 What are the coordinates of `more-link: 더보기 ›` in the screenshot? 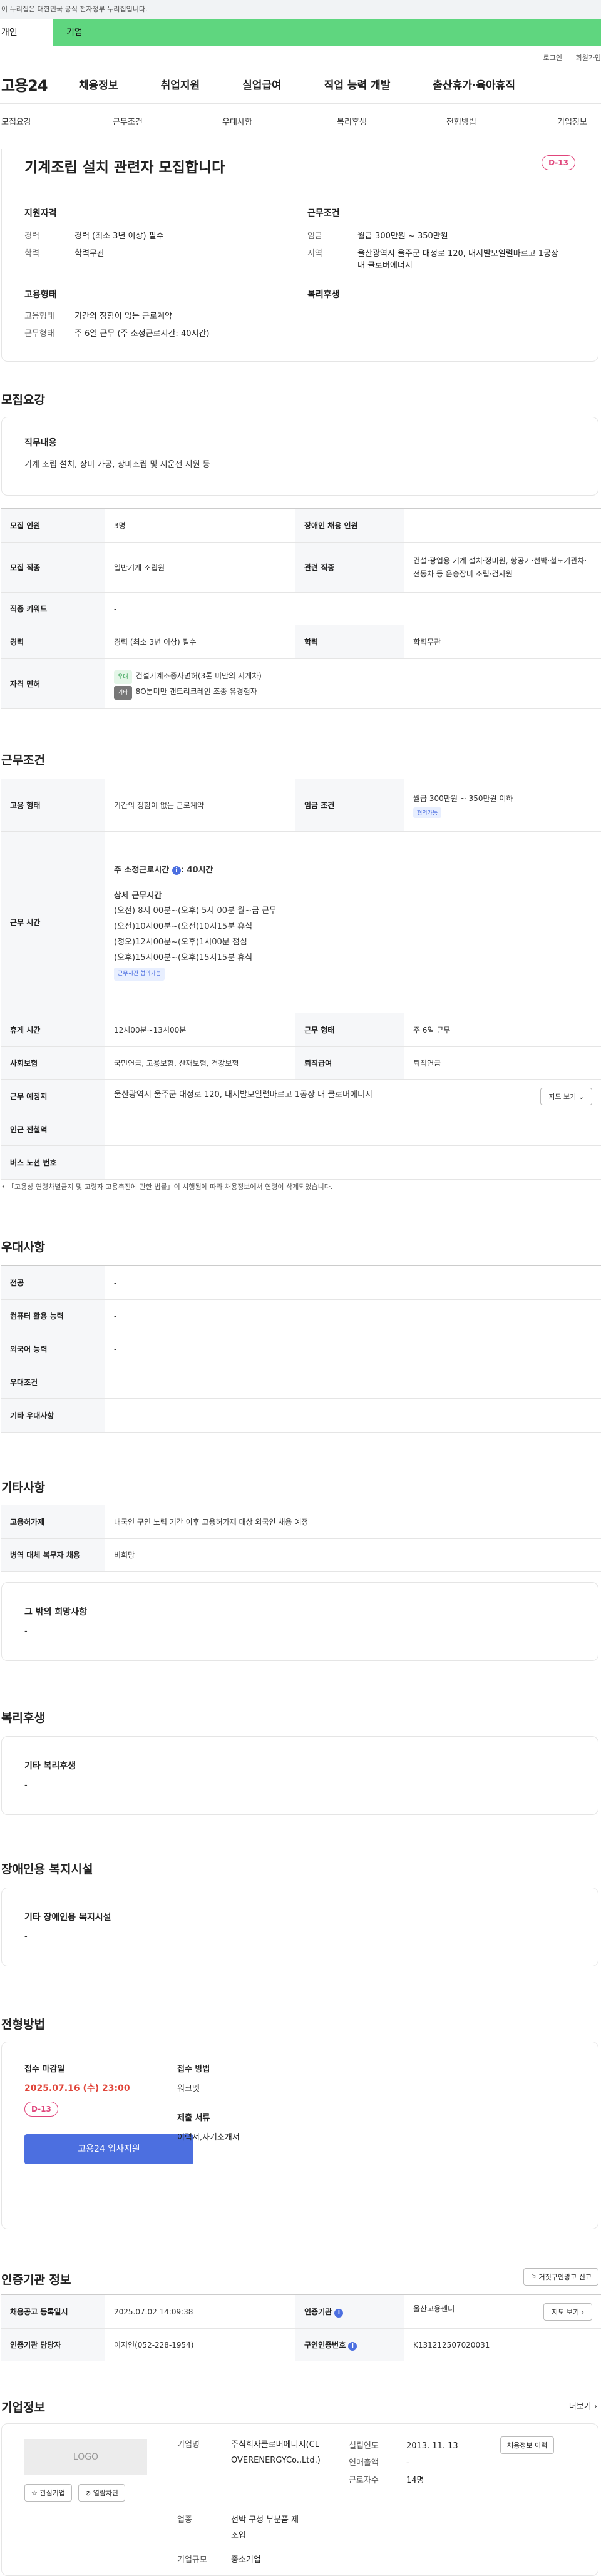 It's located at (583, 2405).